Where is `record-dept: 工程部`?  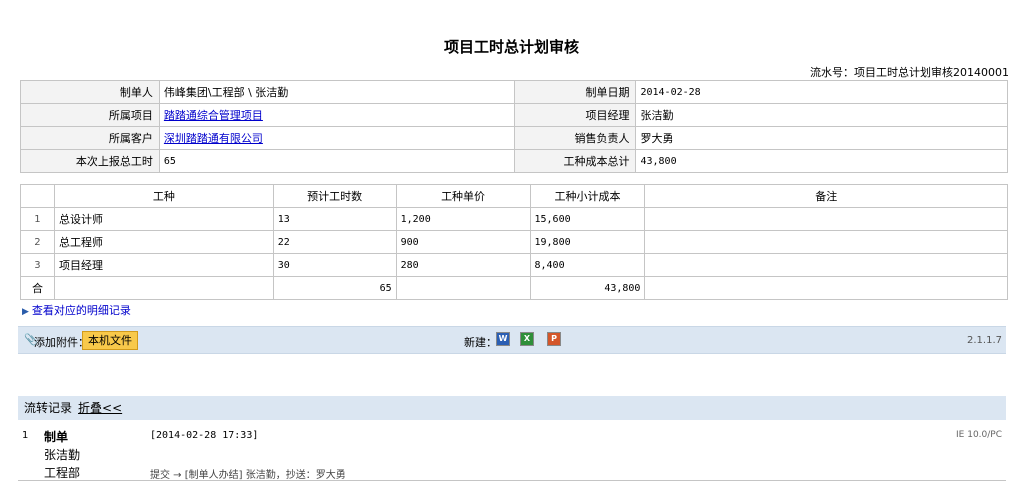
record-dept: 工程部 is located at coordinates (62, 473).